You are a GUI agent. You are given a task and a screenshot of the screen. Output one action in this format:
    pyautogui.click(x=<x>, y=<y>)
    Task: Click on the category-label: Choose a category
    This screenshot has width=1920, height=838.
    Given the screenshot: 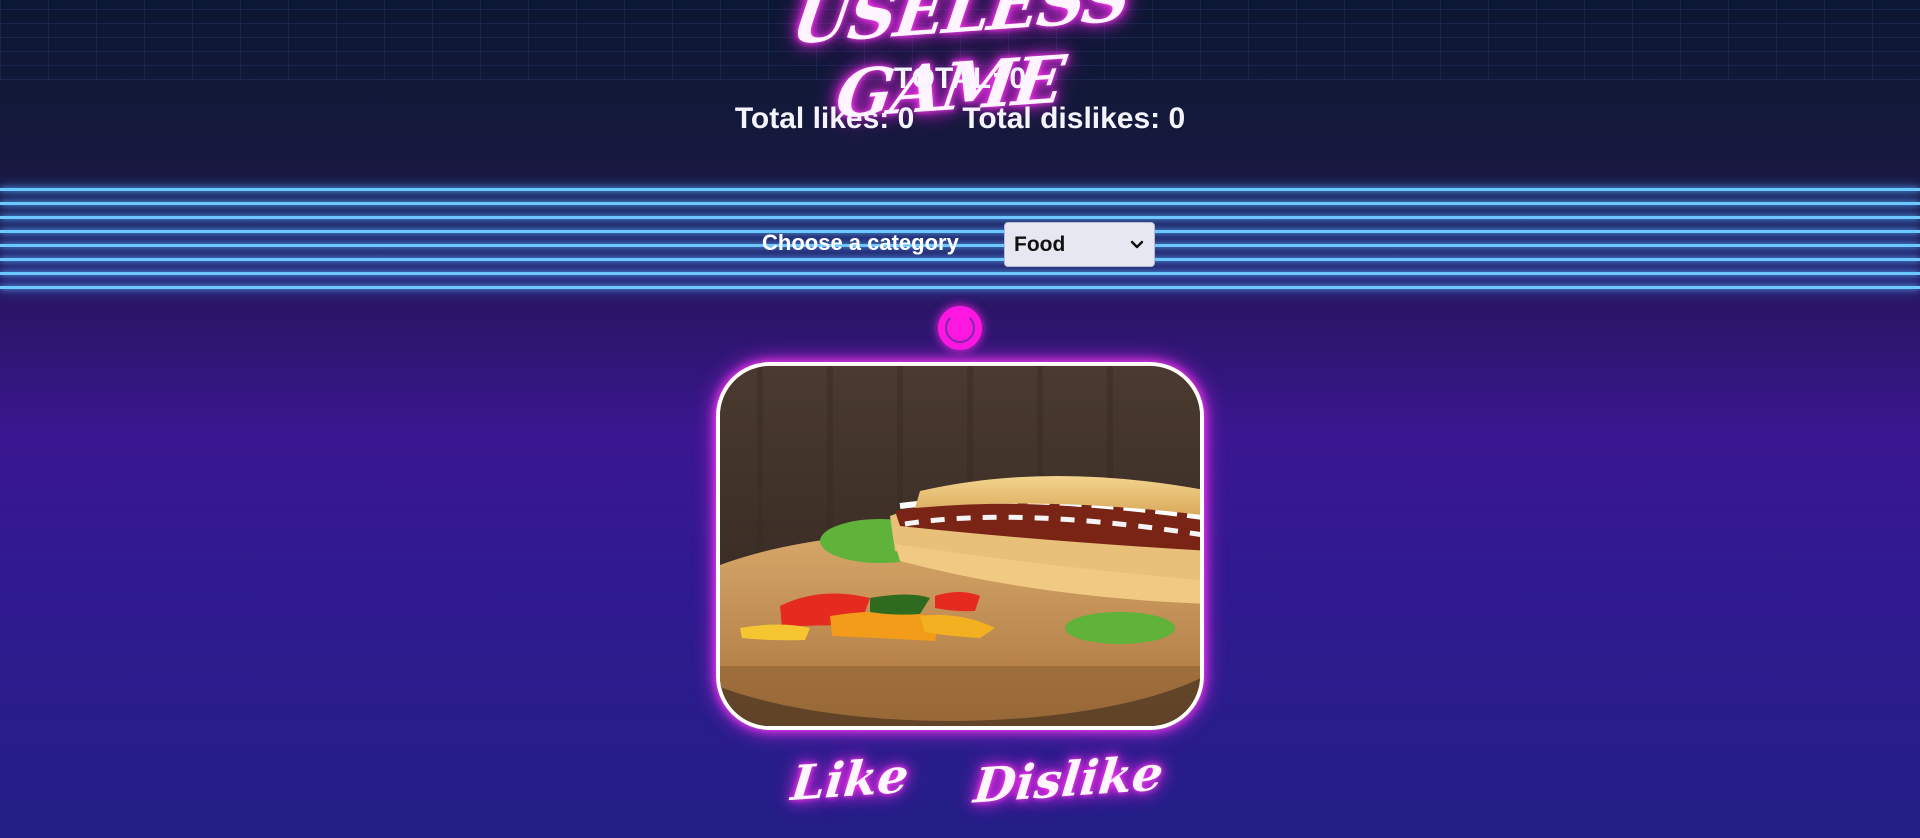 What is the action you would take?
    pyautogui.click(x=860, y=242)
    